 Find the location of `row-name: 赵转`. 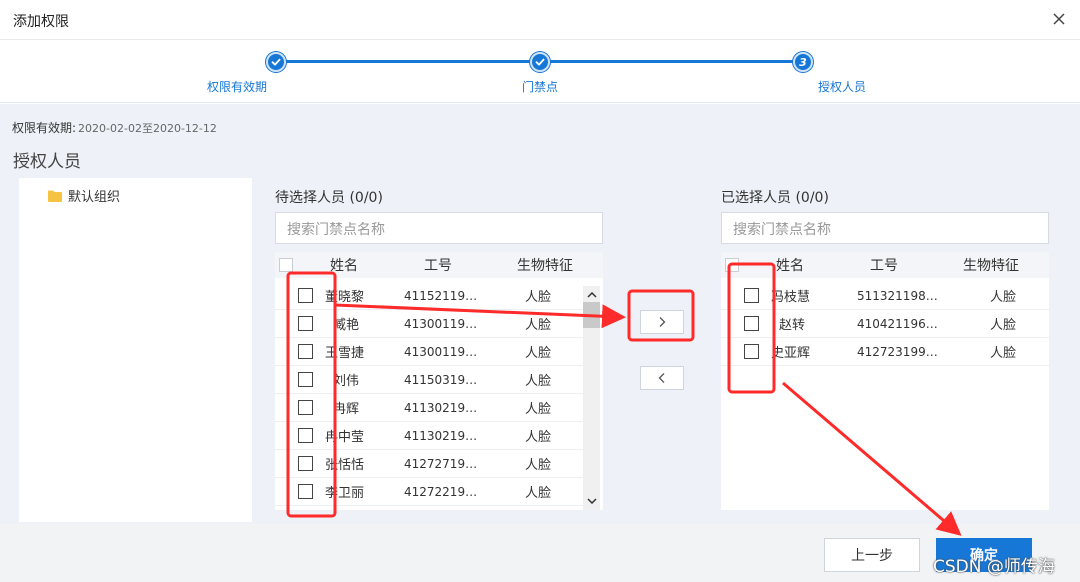

row-name: 赵转 is located at coordinates (792, 325).